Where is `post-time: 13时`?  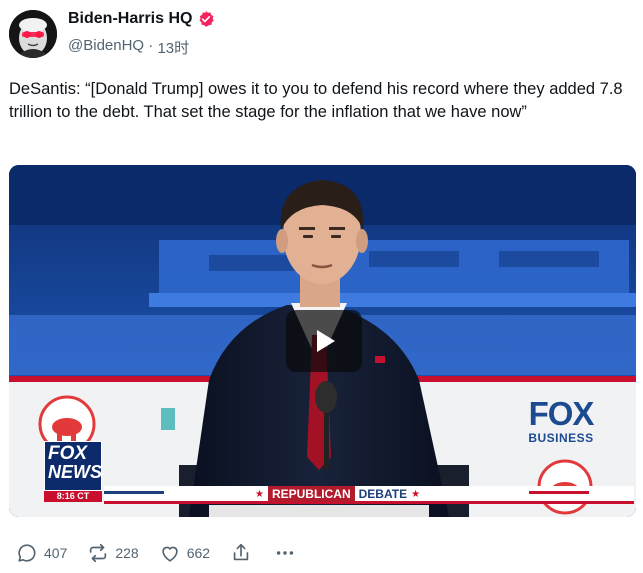 post-time: 13时 is located at coordinates (173, 47).